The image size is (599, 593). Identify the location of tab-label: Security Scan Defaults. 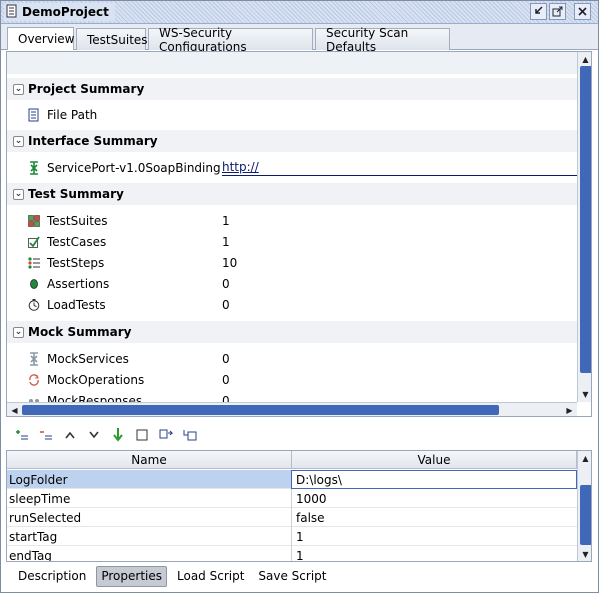
(367, 39).